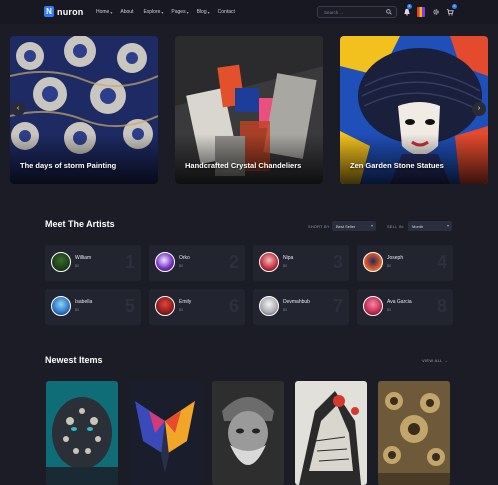 Image resolution: width=498 pixels, height=485 pixels. What do you see at coordinates (301, 307) in the screenshot?
I see `artist-card: Devmahbub $0 7` at bounding box center [301, 307].